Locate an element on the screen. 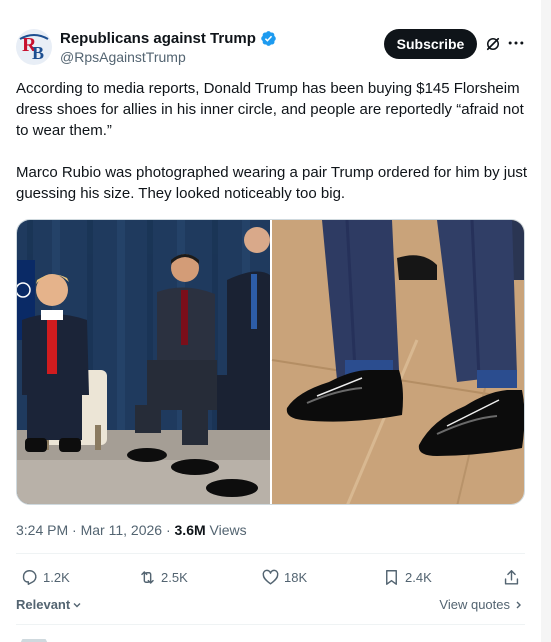  views-count: 3.6M is located at coordinates (190, 530).